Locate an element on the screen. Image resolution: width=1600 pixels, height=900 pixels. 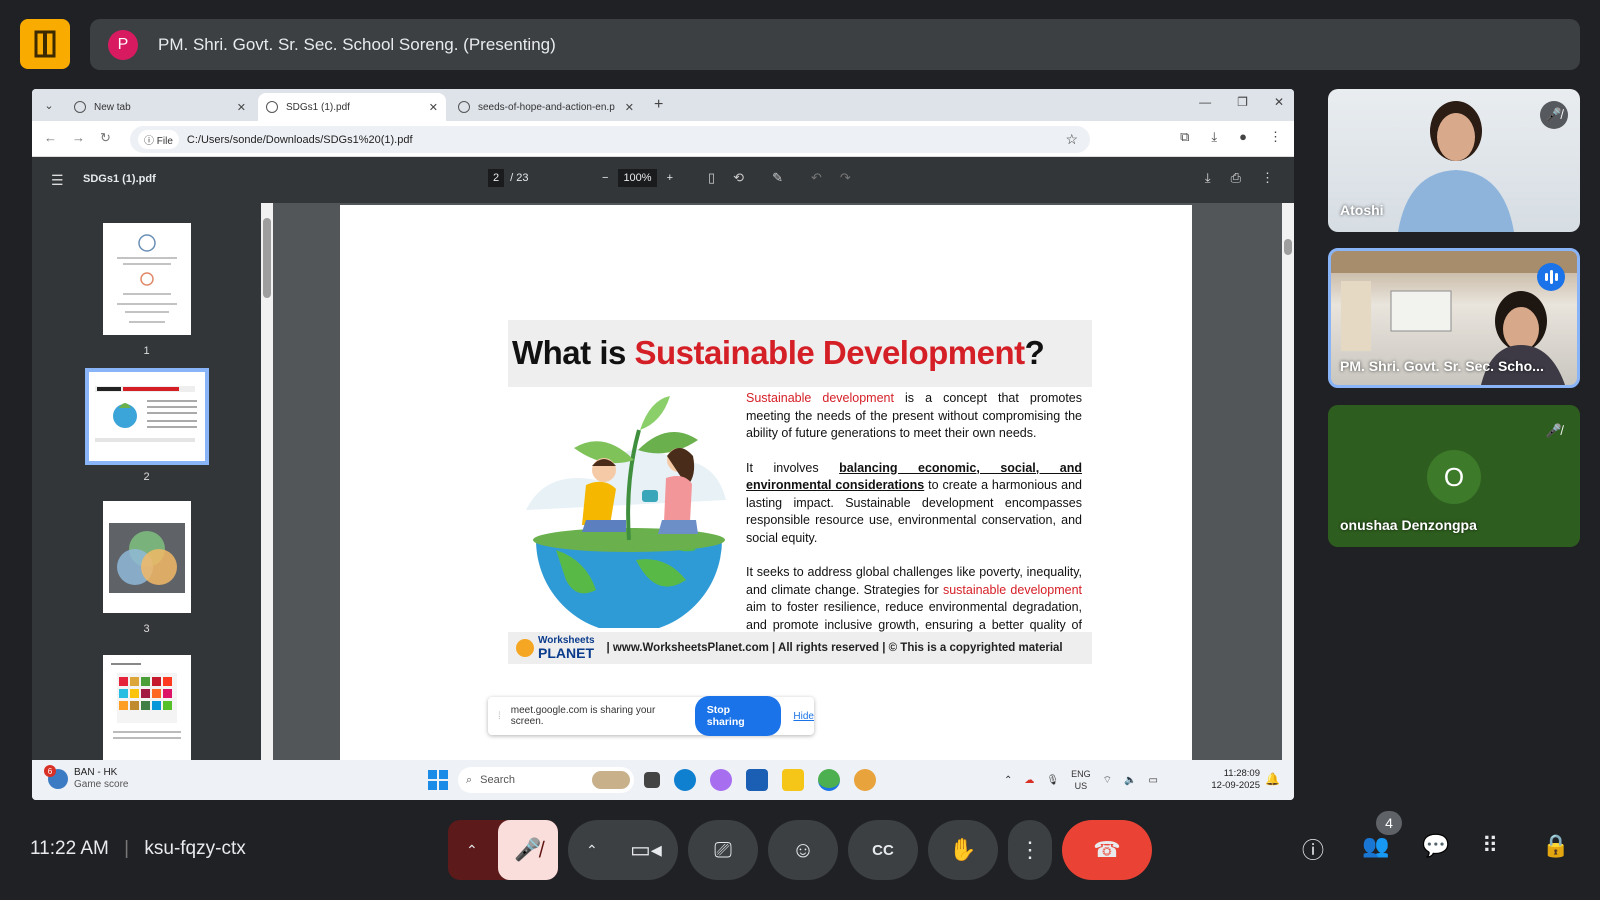
volume-icon: 🔈 is located at coordinates (1130, 780).